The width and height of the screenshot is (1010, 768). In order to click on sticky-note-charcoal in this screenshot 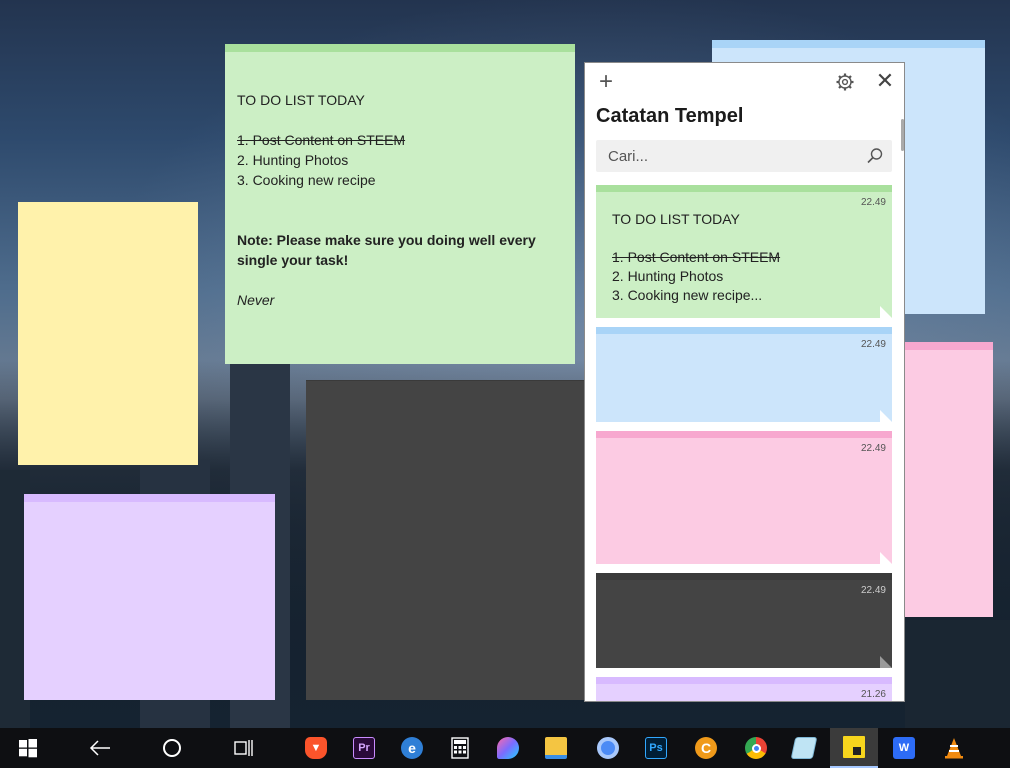, I will do `click(445, 540)`.